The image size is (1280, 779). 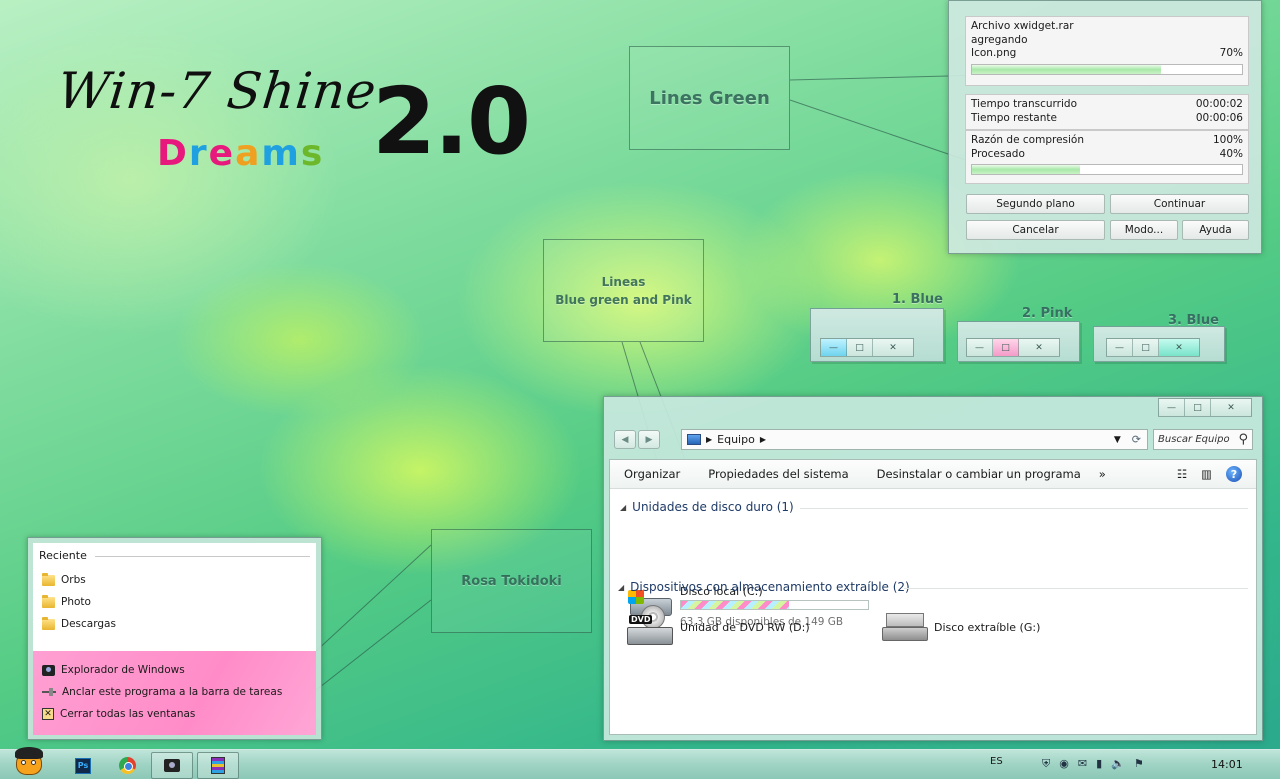 What do you see at coordinates (778, 474) in the screenshot?
I see `system-properties-button: Propiedades del sistema` at bounding box center [778, 474].